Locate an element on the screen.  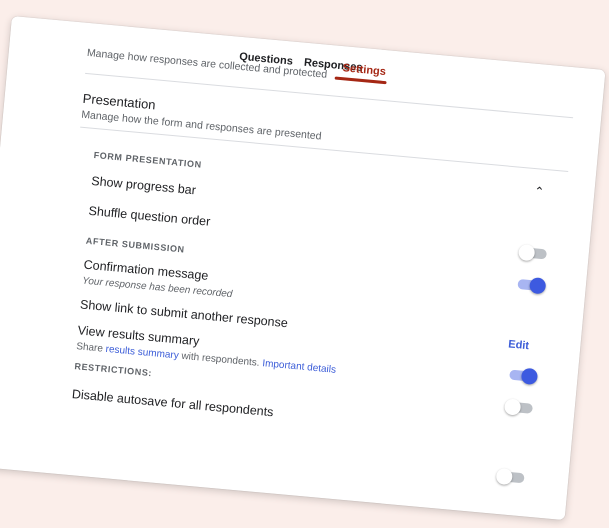
results-summary-link: results summary is located at coordinates (142, 353).